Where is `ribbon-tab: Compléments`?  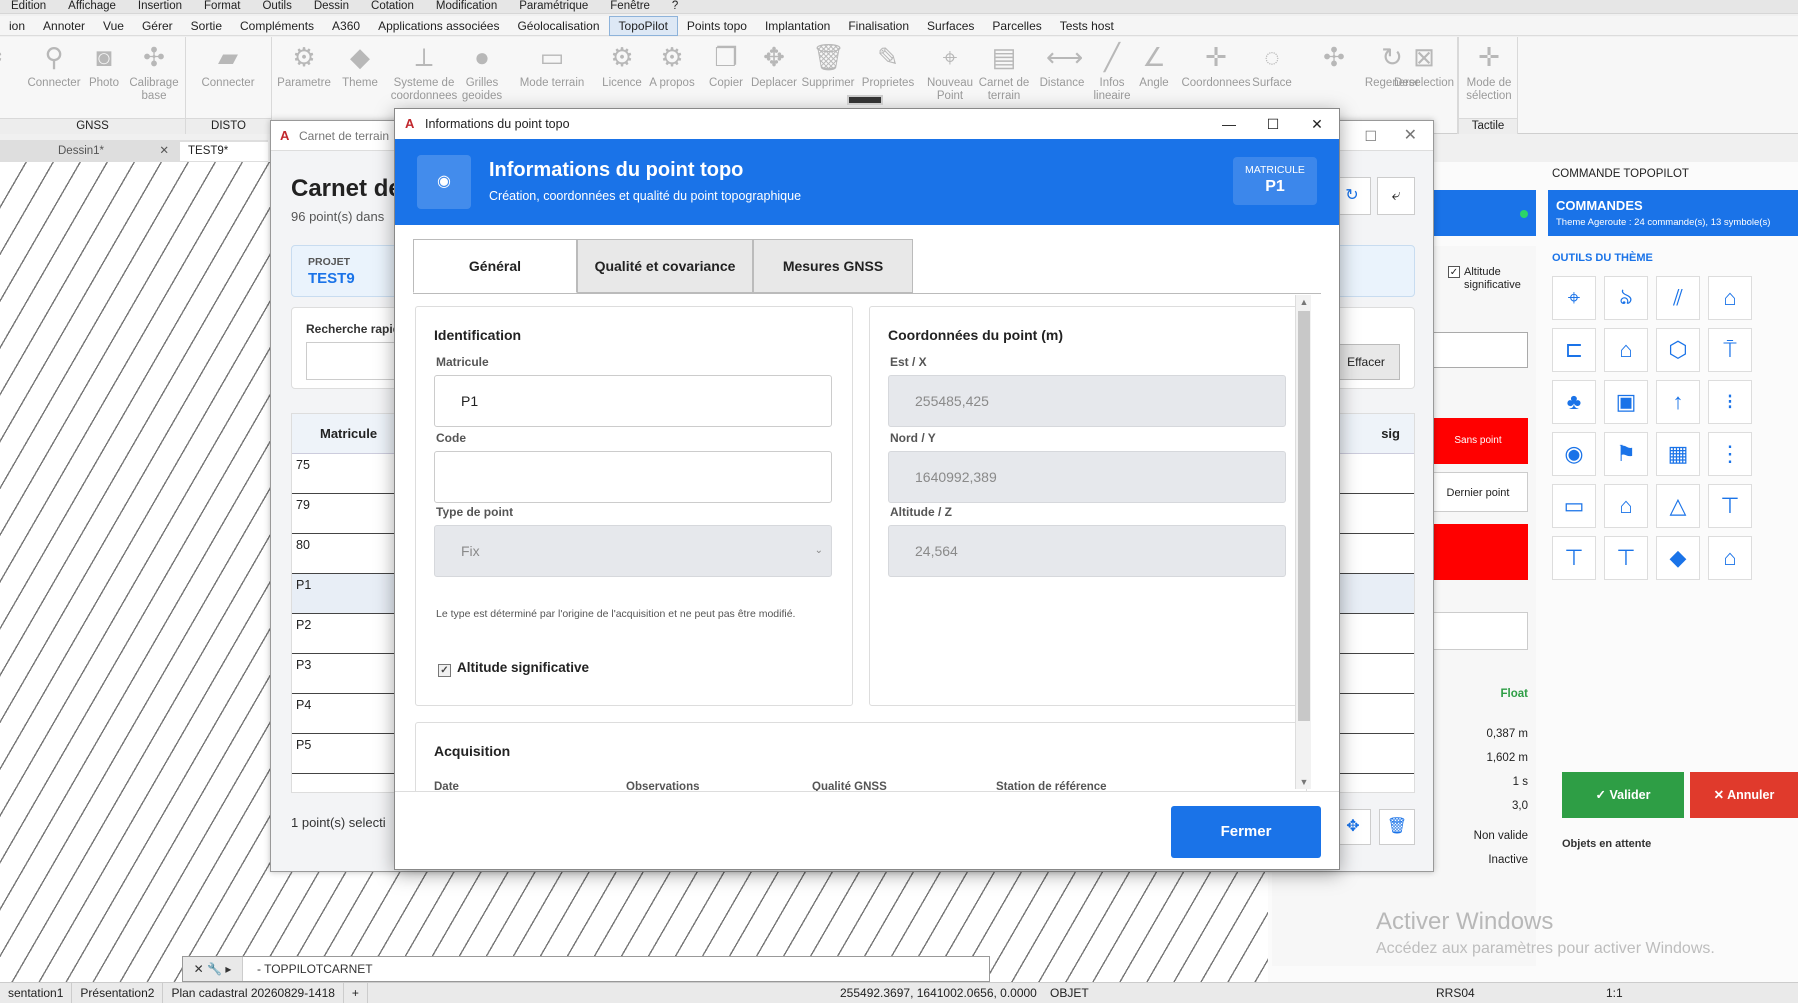 ribbon-tab: Compléments is located at coordinates (277, 26).